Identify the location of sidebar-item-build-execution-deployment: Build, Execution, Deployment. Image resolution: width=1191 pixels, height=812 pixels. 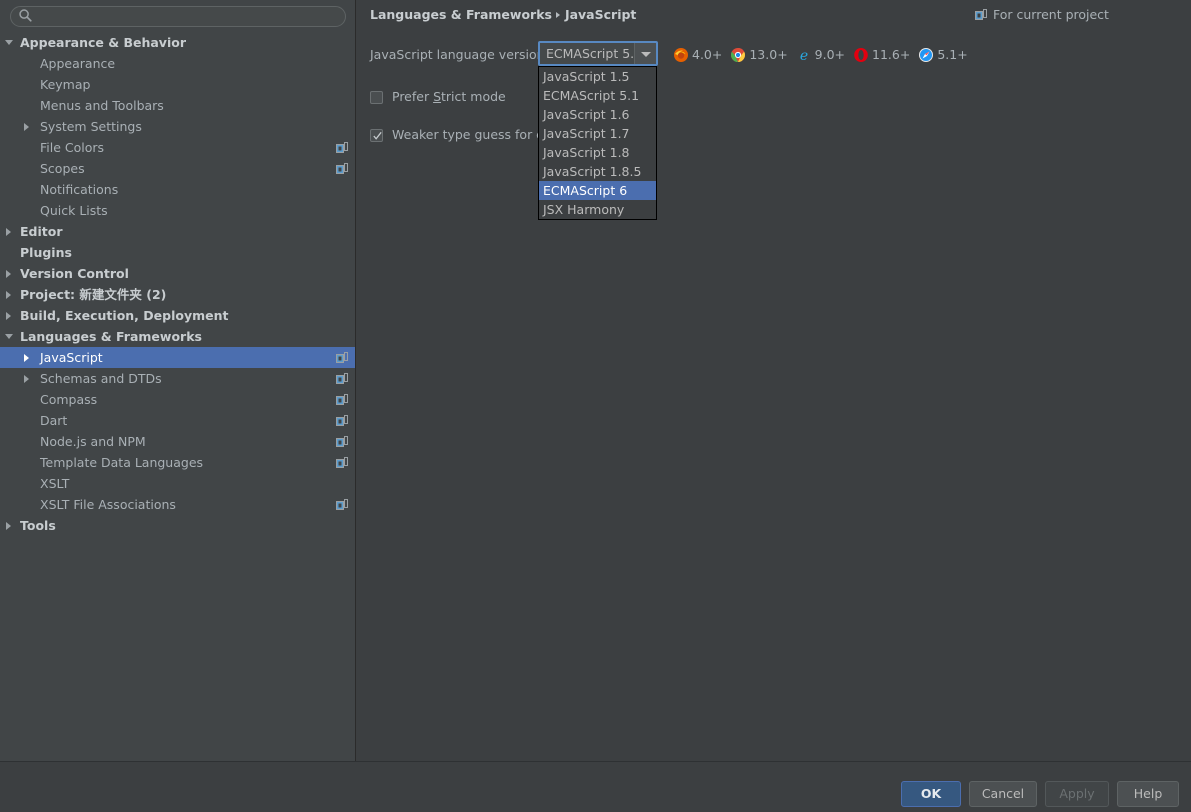
(177, 315).